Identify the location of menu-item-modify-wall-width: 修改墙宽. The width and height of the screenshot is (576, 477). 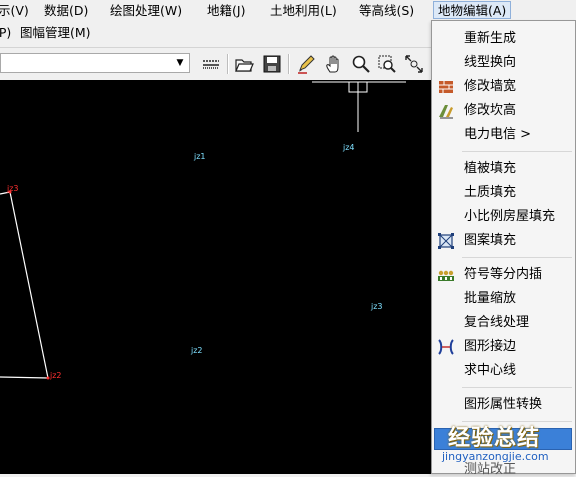
(503, 87).